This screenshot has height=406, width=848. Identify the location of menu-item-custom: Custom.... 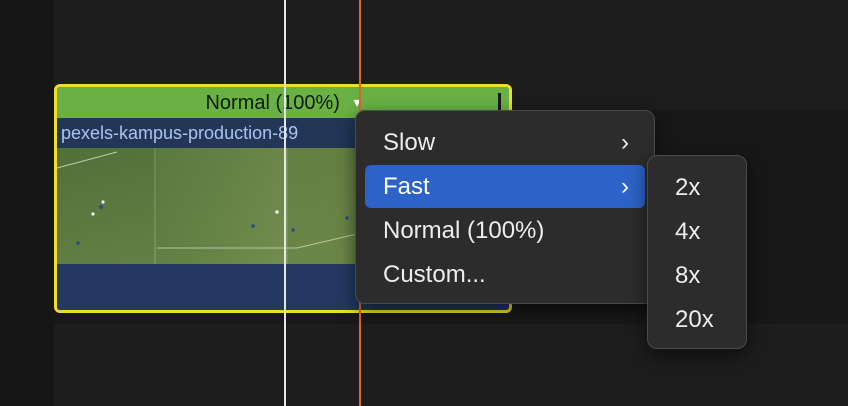
(505, 274).